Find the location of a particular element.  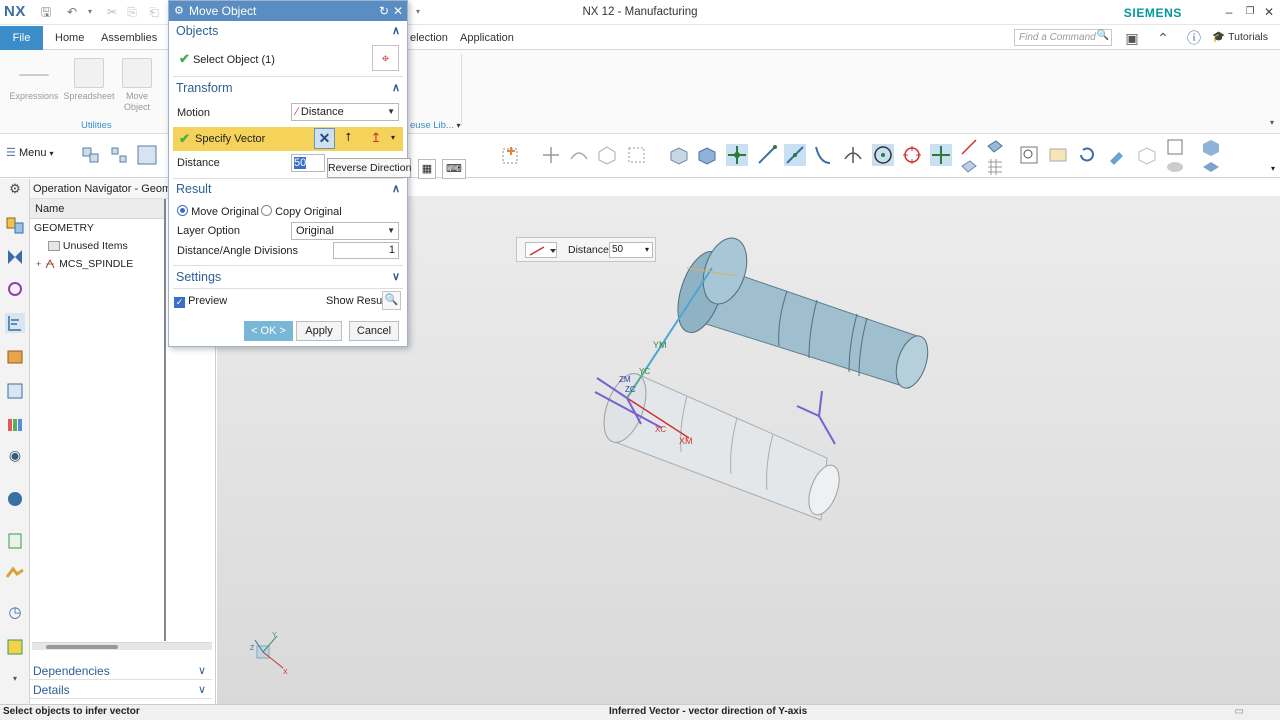

control-point-icon is located at coordinates (823, 155).